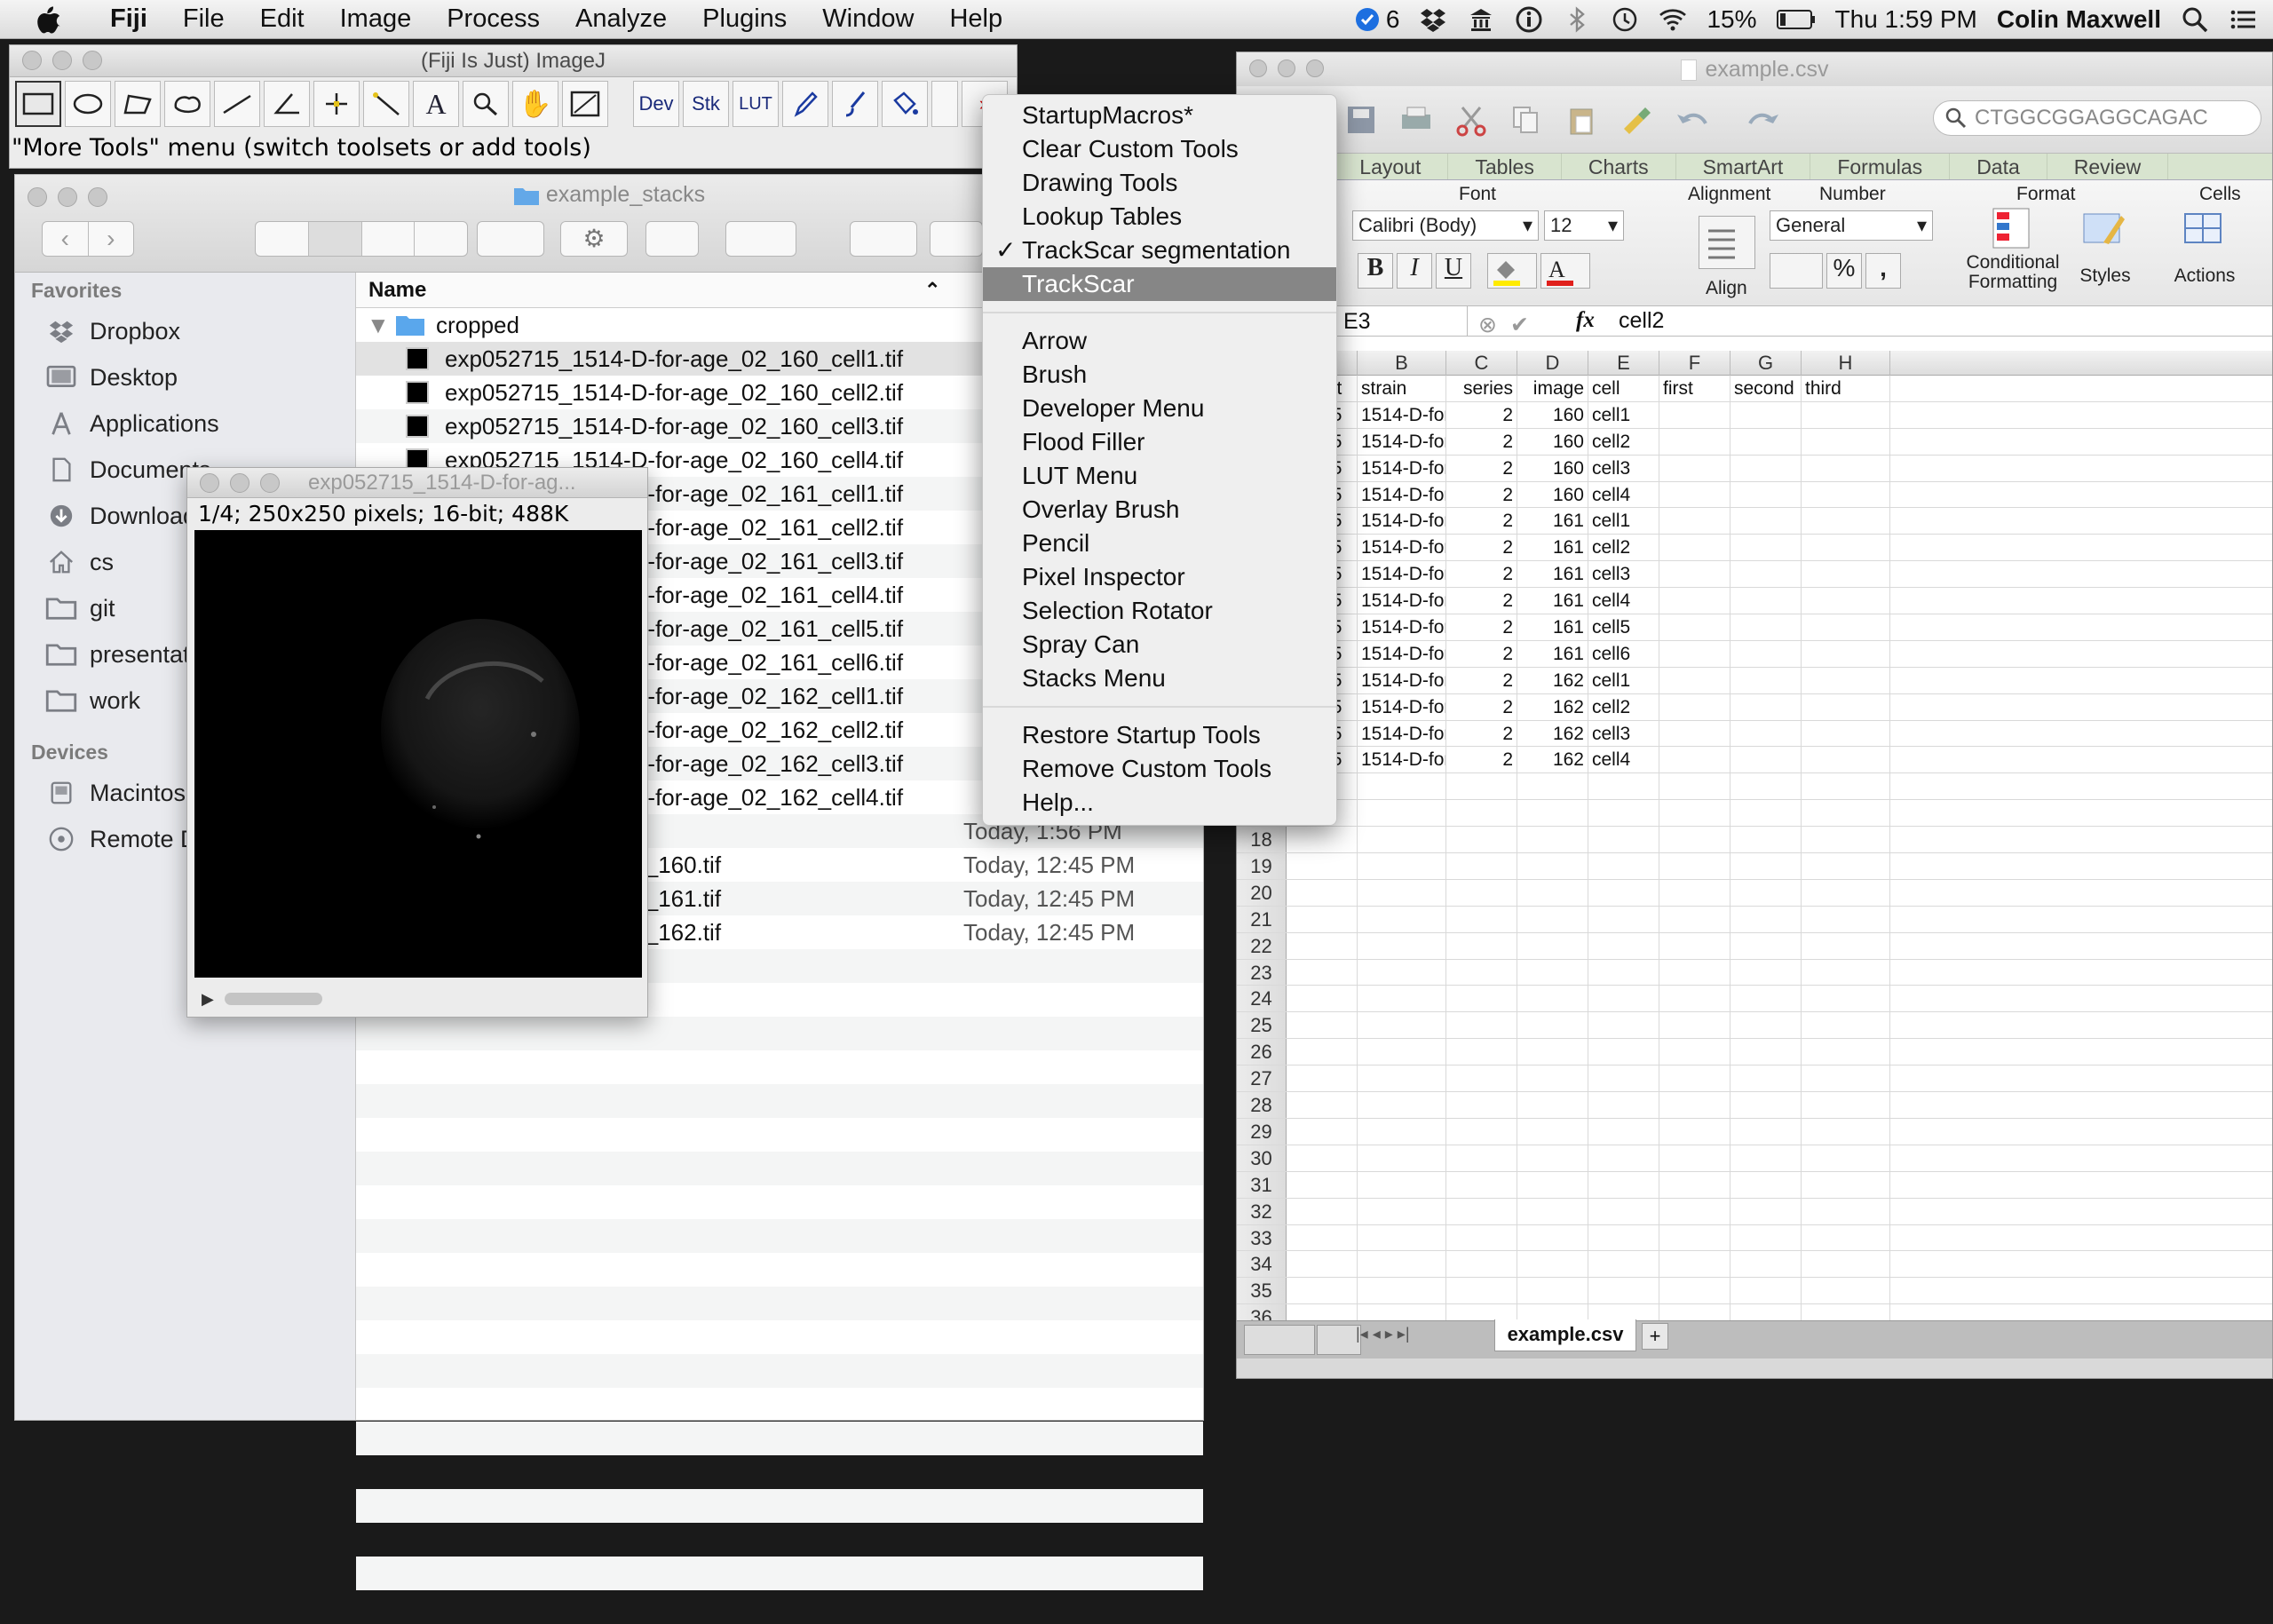  I want to click on share-button, so click(672, 239).